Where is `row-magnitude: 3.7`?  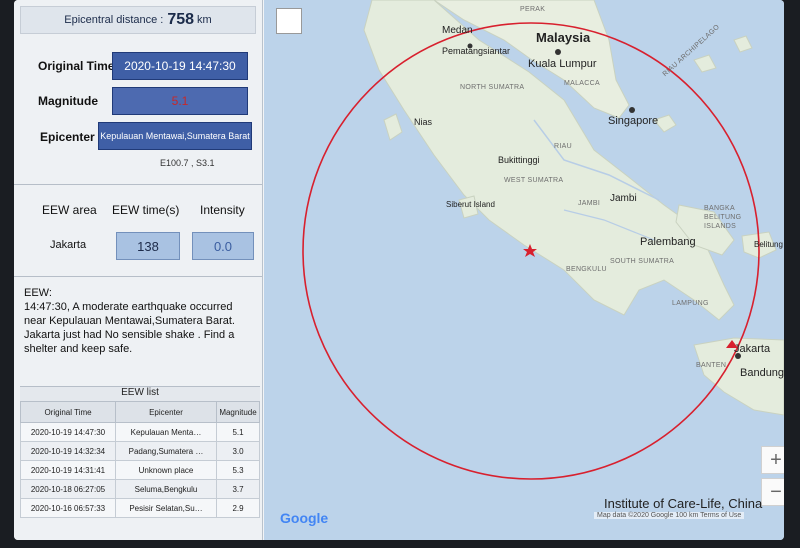 row-magnitude: 3.7 is located at coordinates (238, 489).